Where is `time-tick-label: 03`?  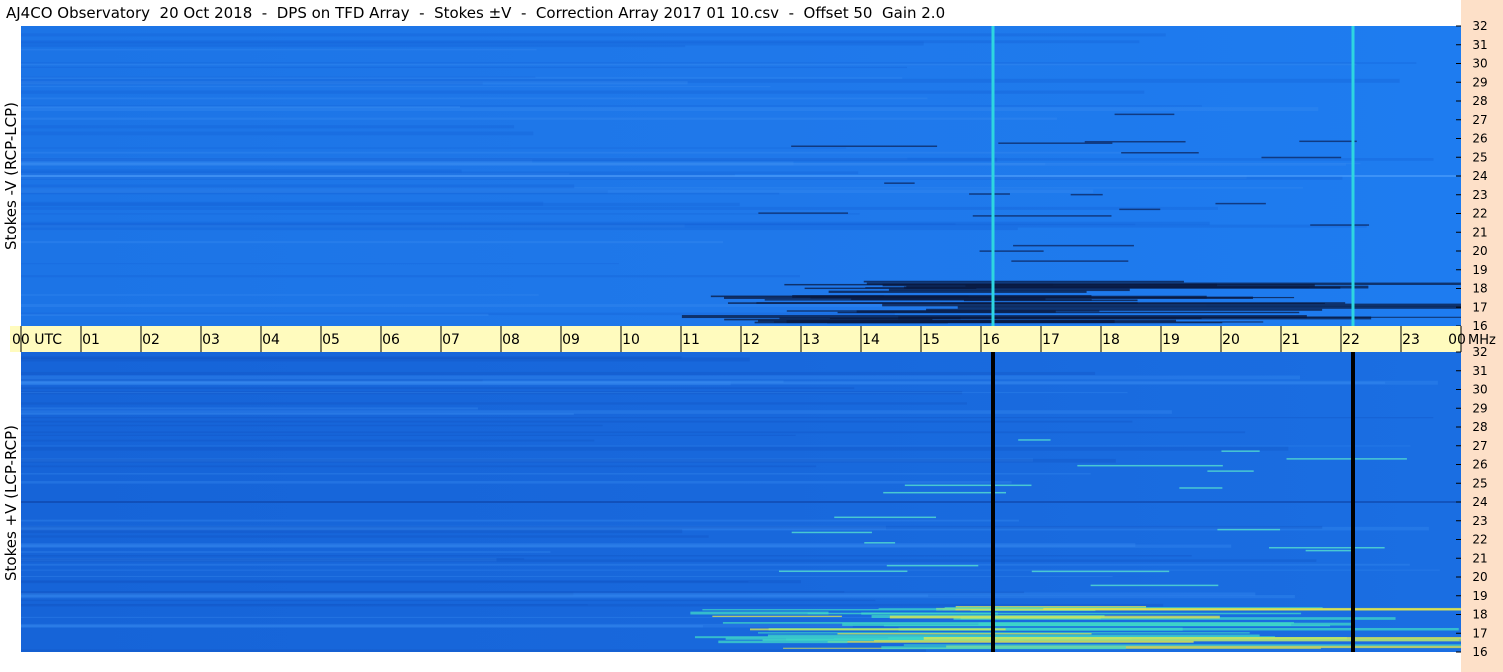 time-tick-label: 03 is located at coordinates (211, 340).